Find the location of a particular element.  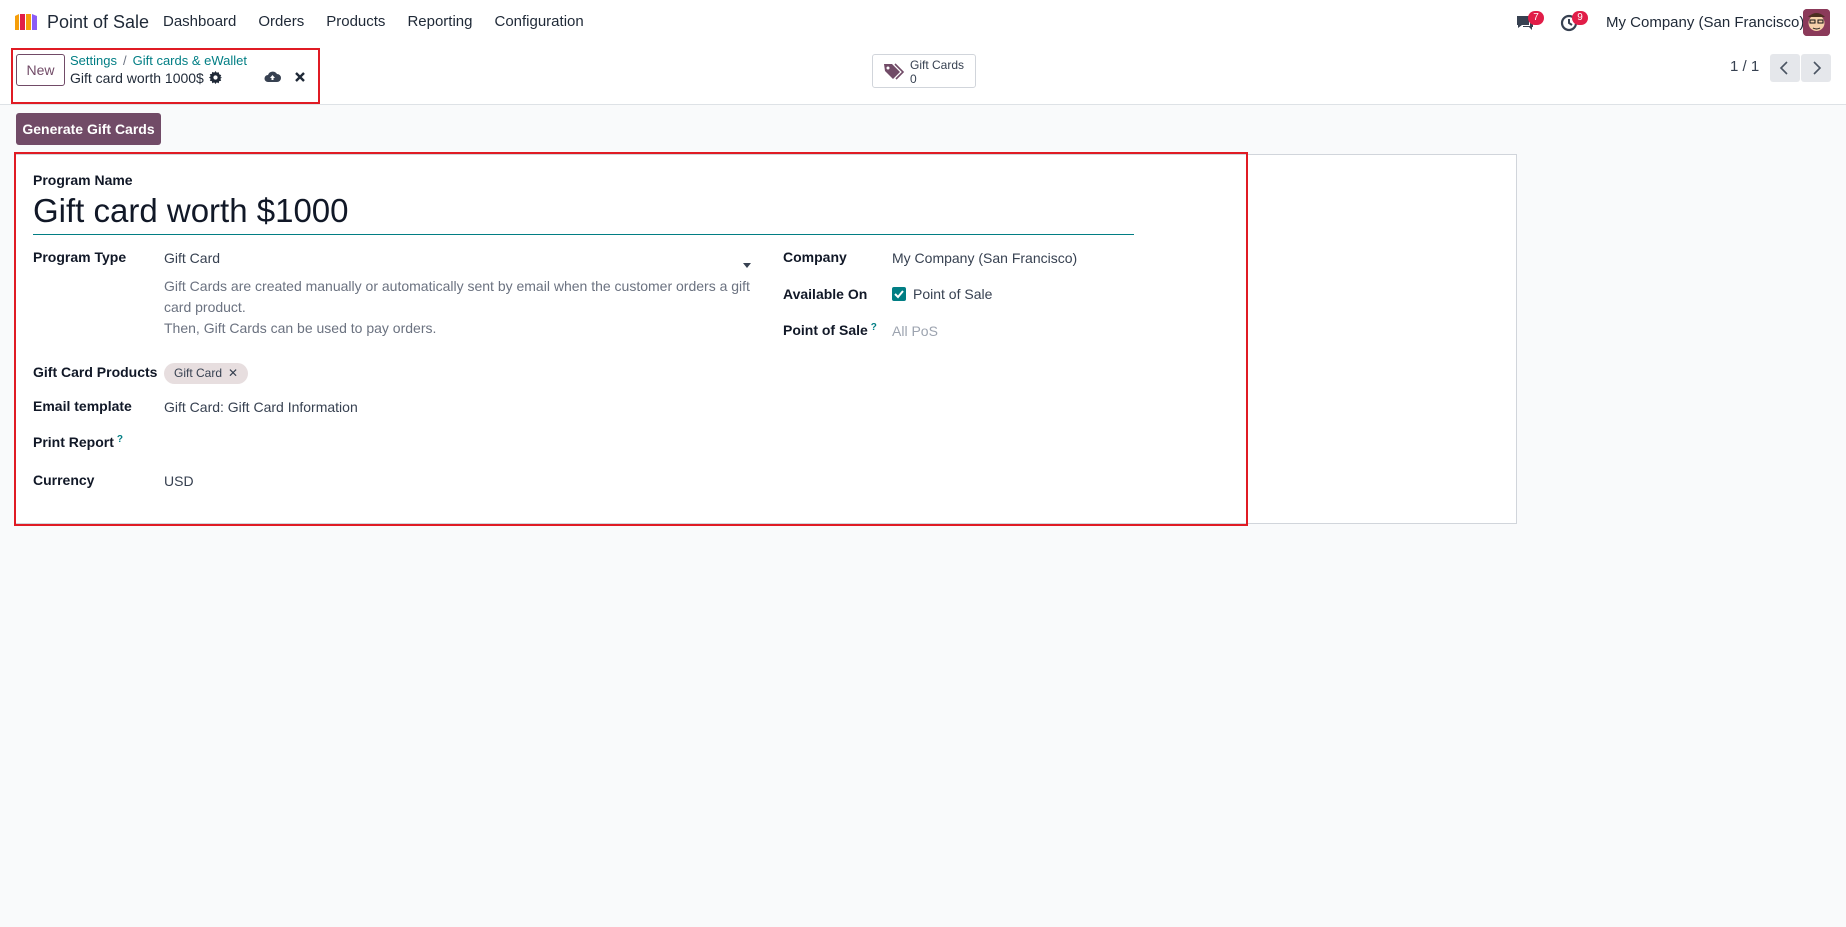

point-of-sale-field: All PoS is located at coordinates (915, 331).